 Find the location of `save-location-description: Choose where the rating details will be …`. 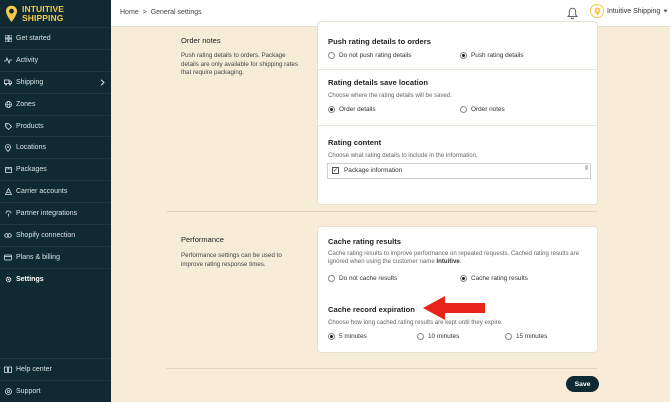

save-location-description: Choose where the rating details will be … is located at coordinates (390, 95).